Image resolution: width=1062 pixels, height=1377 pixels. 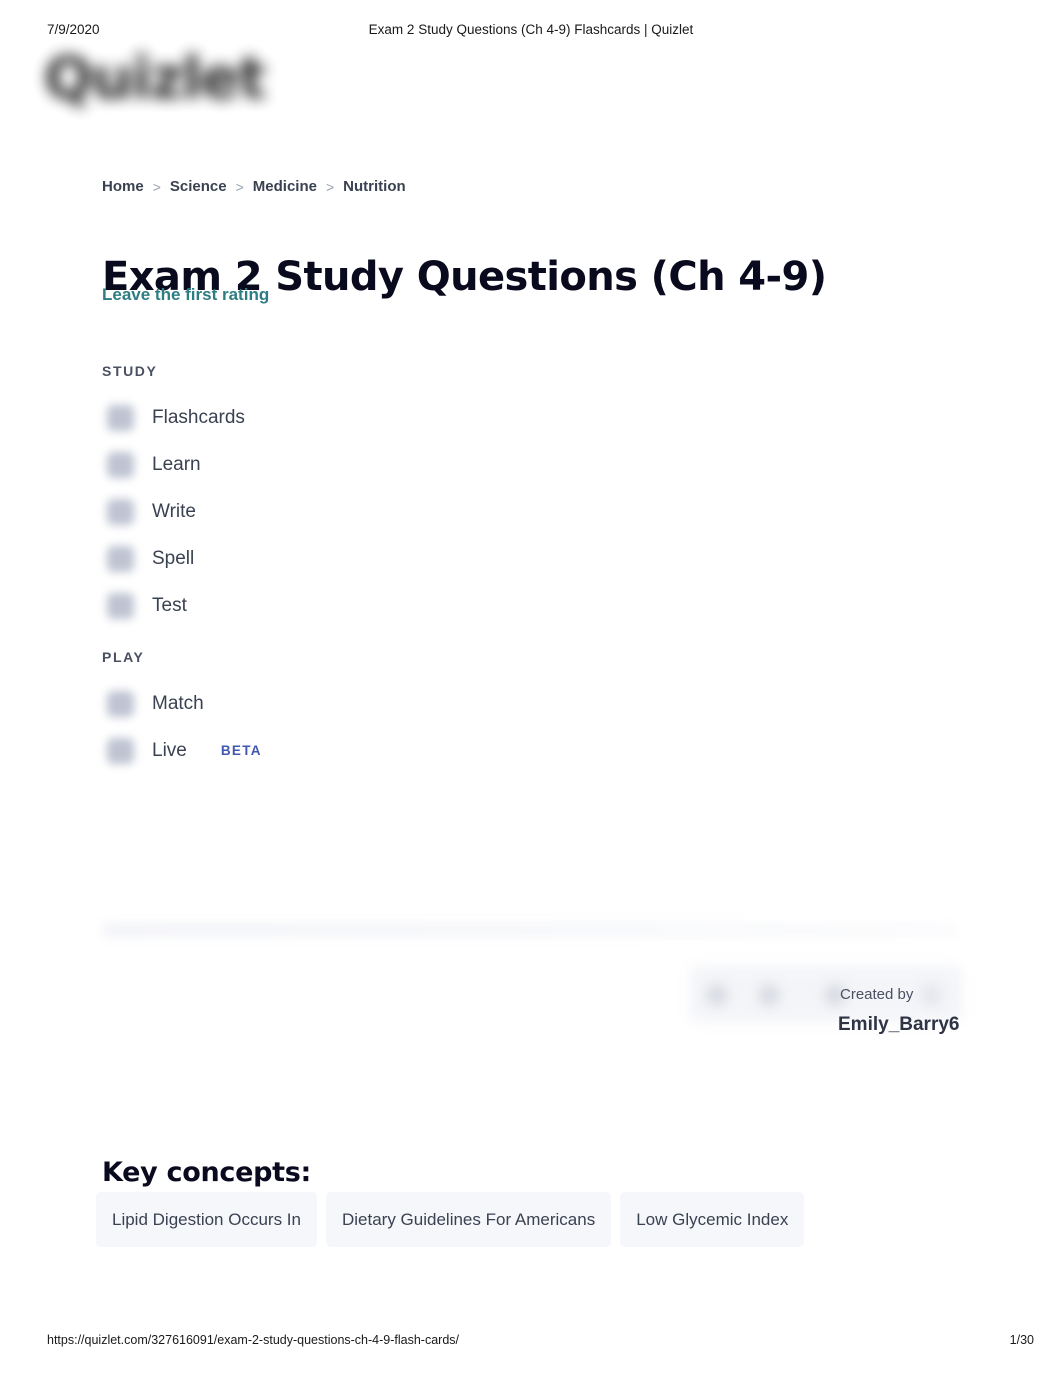 What do you see at coordinates (169, 750) in the screenshot?
I see `play-mode-label: Live` at bounding box center [169, 750].